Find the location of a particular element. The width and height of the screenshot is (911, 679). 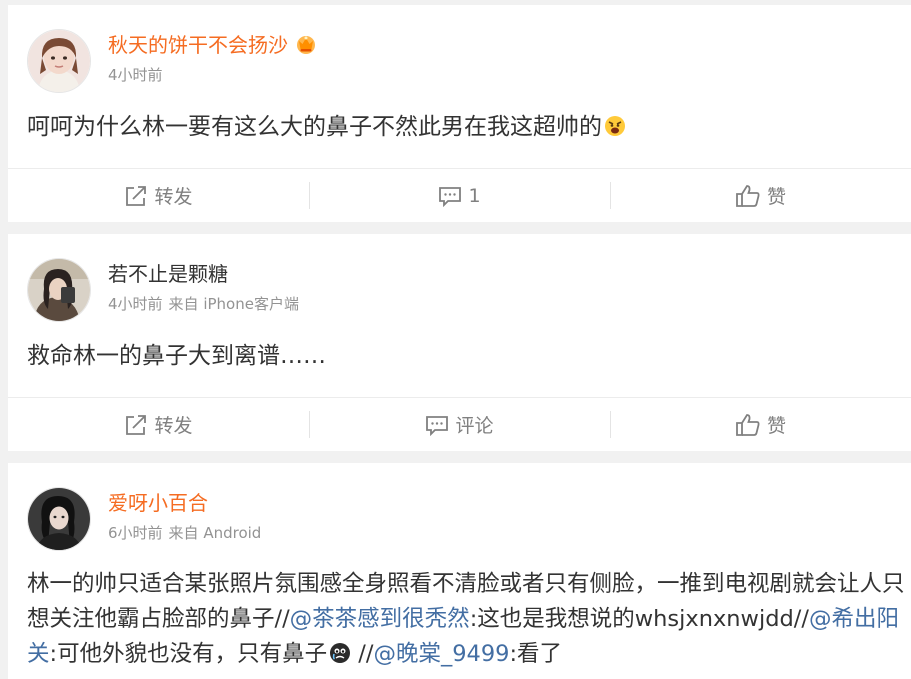

post-actions: 转发 1 赞 is located at coordinates (459, 195).